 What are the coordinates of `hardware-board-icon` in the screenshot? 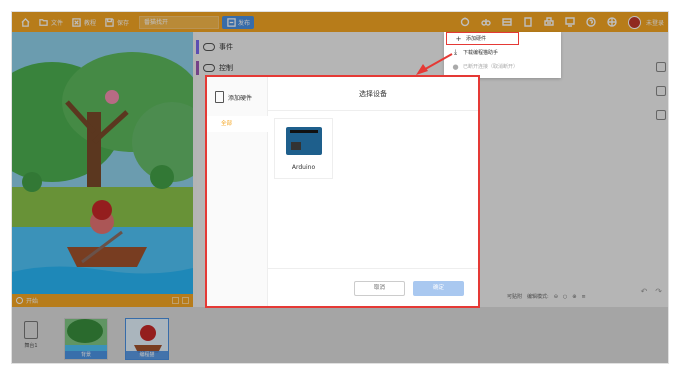 It's located at (219, 97).